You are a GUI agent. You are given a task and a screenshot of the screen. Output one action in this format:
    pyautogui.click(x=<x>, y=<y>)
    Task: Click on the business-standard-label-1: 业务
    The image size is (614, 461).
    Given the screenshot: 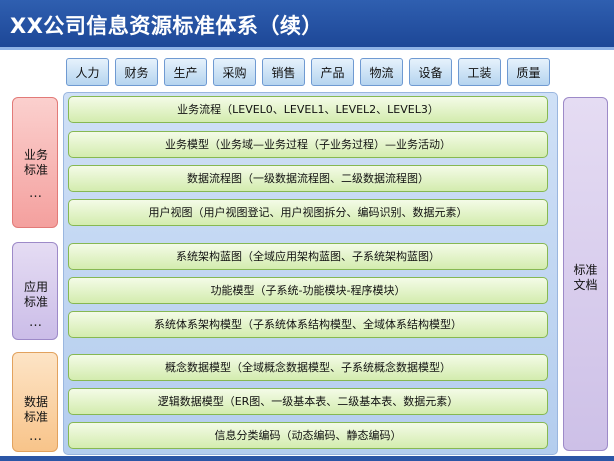 What is the action you would take?
    pyautogui.click(x=35, y=155)
    